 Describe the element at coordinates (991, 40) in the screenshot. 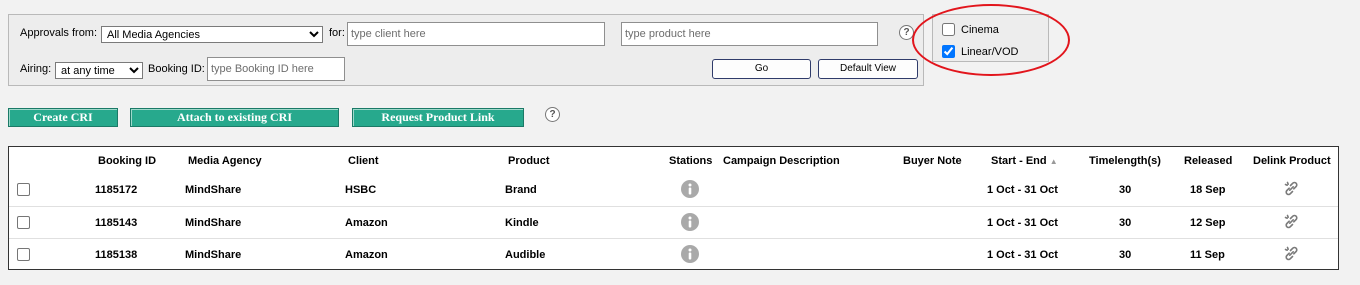

I see `highlight-ellipse` at that location.